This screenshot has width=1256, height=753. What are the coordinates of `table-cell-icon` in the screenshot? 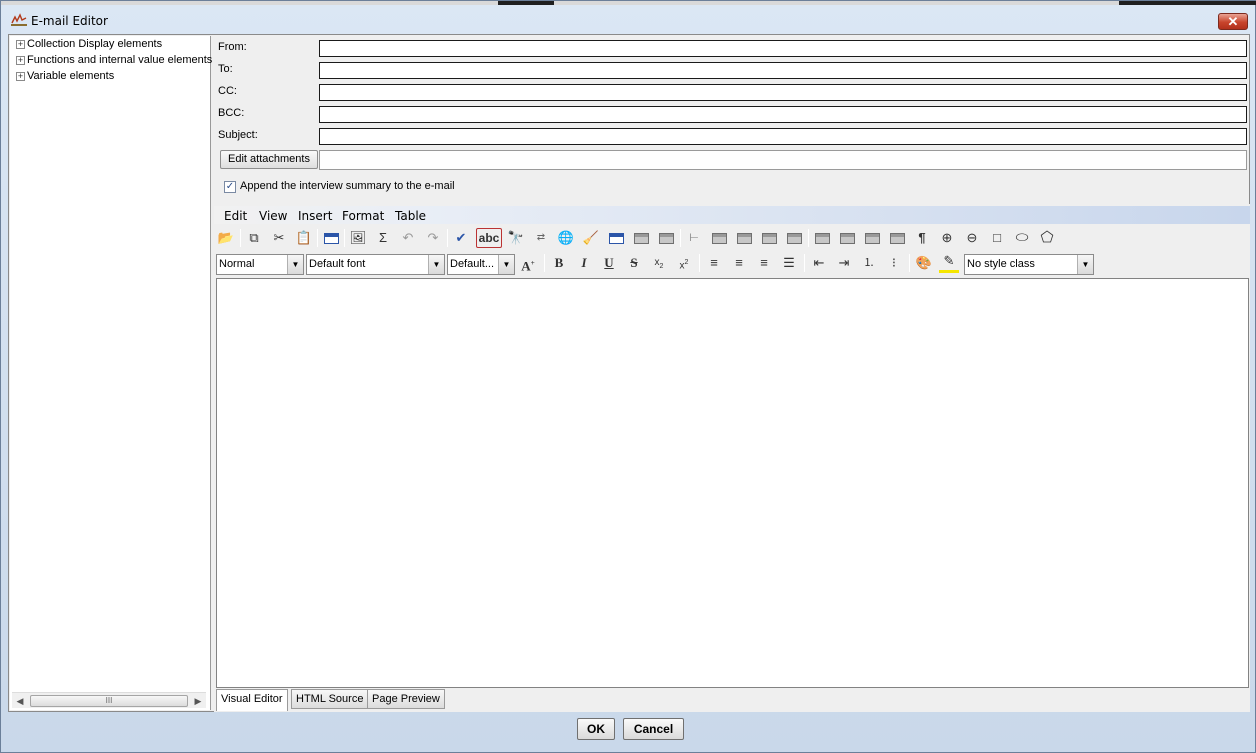 It's located at (769, 238).